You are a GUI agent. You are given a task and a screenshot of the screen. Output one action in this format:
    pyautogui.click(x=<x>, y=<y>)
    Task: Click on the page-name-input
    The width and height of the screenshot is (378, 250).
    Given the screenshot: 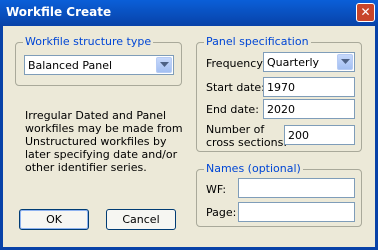 What is the action you would take?
    pyautogui.click(x=296, y=212)
    